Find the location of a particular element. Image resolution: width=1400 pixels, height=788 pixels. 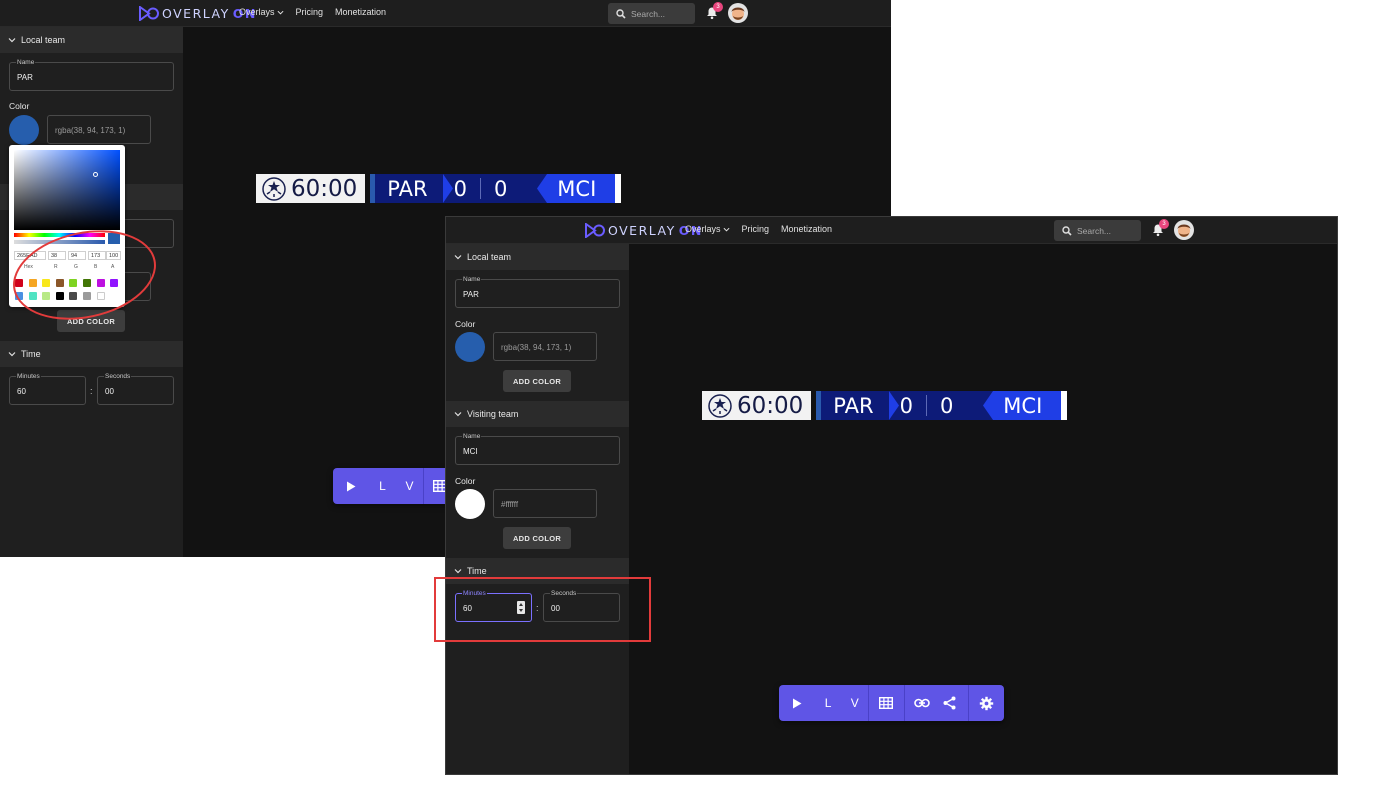

section-title: Local team is located at coordinates (43, 40).